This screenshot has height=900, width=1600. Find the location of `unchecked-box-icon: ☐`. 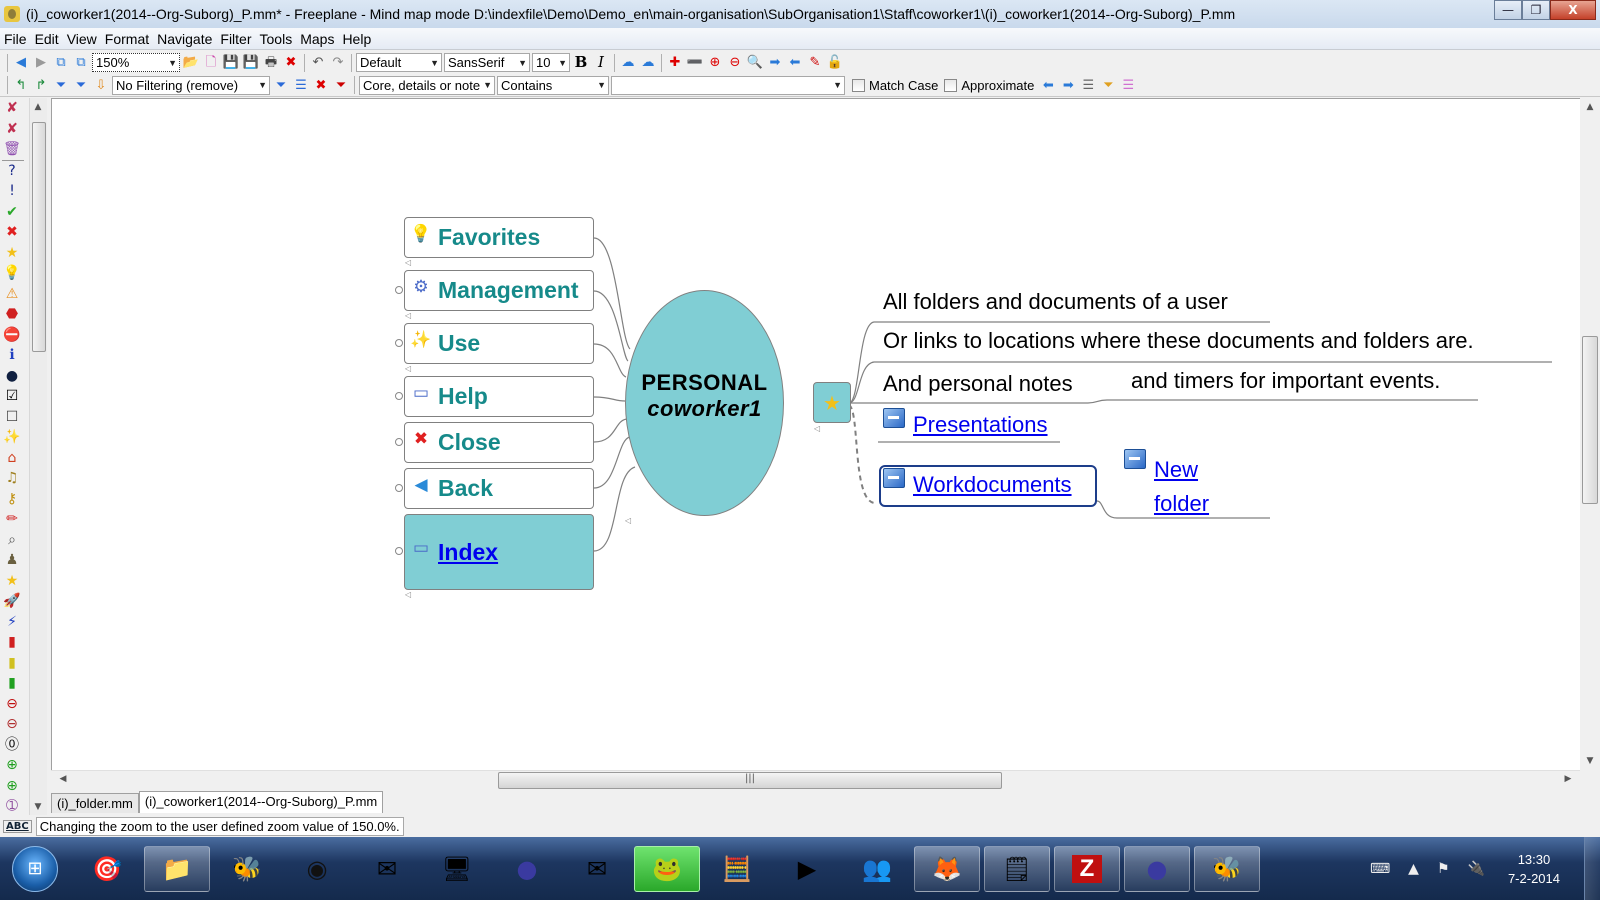

unchecked-box-icon: ☐ is located at coordinates (12, 417).